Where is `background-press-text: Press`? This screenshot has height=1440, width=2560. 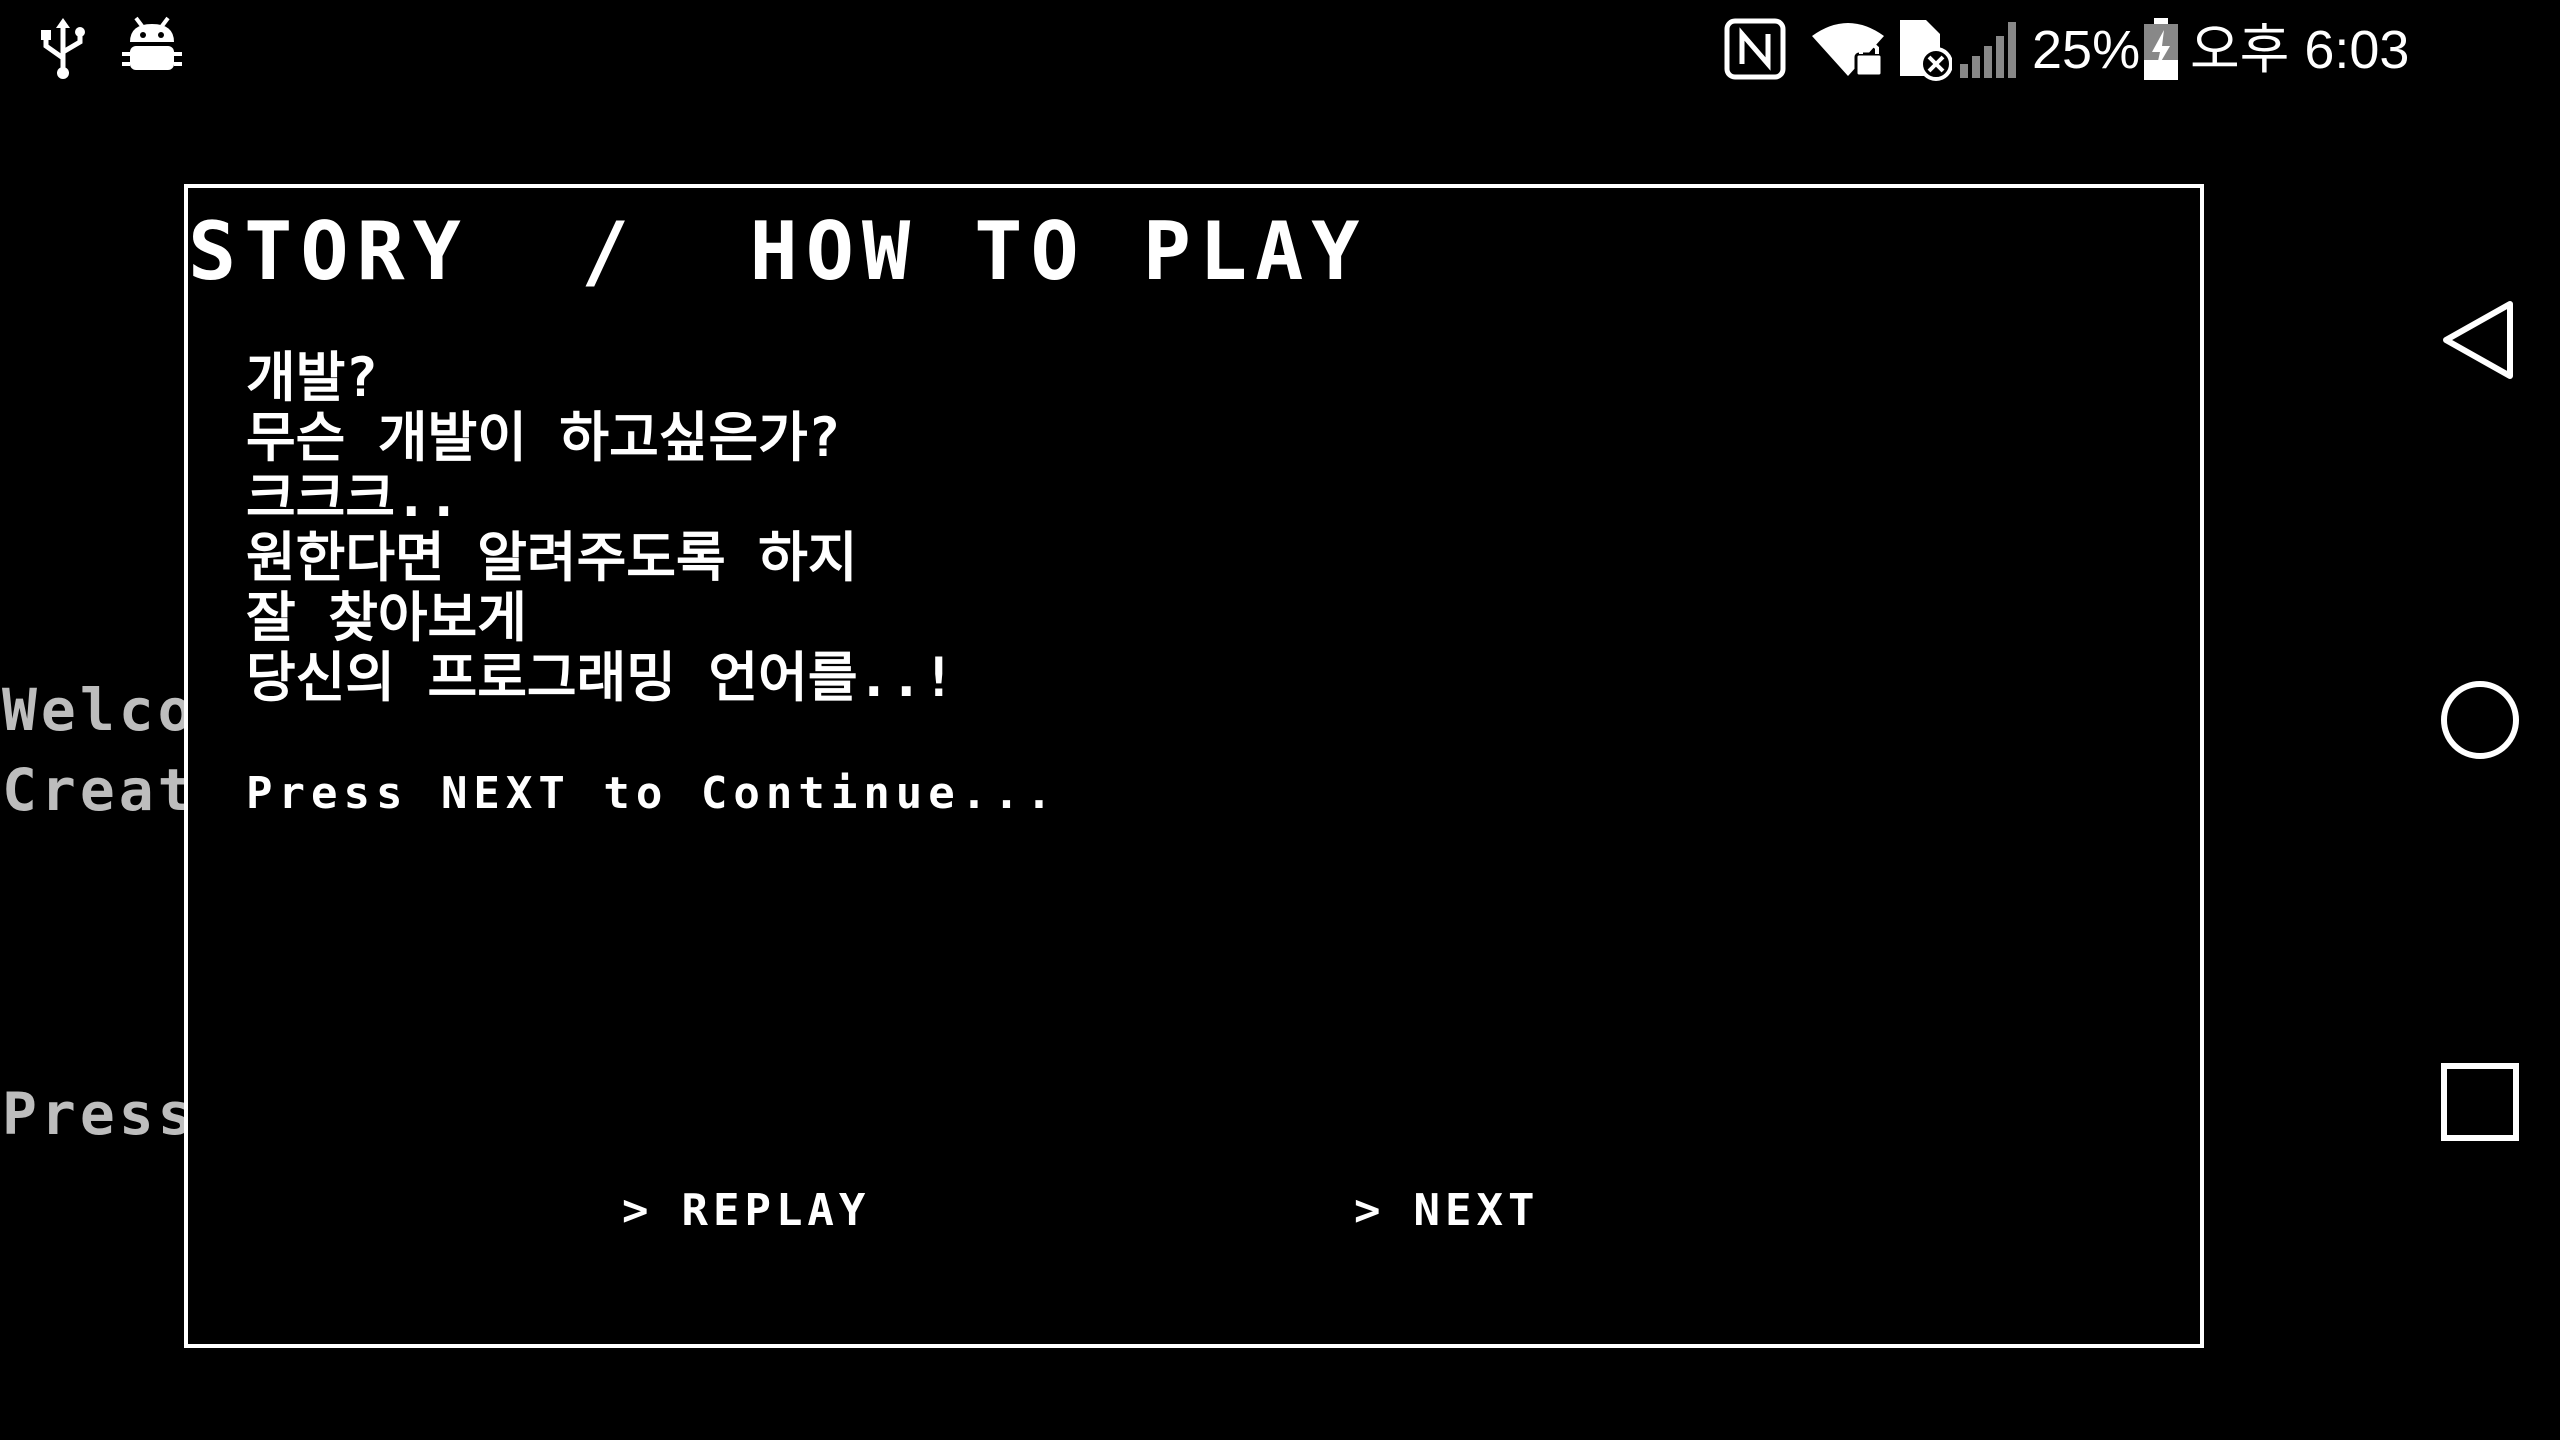 background-press-text: Press is located at coordinates (99, 1114).